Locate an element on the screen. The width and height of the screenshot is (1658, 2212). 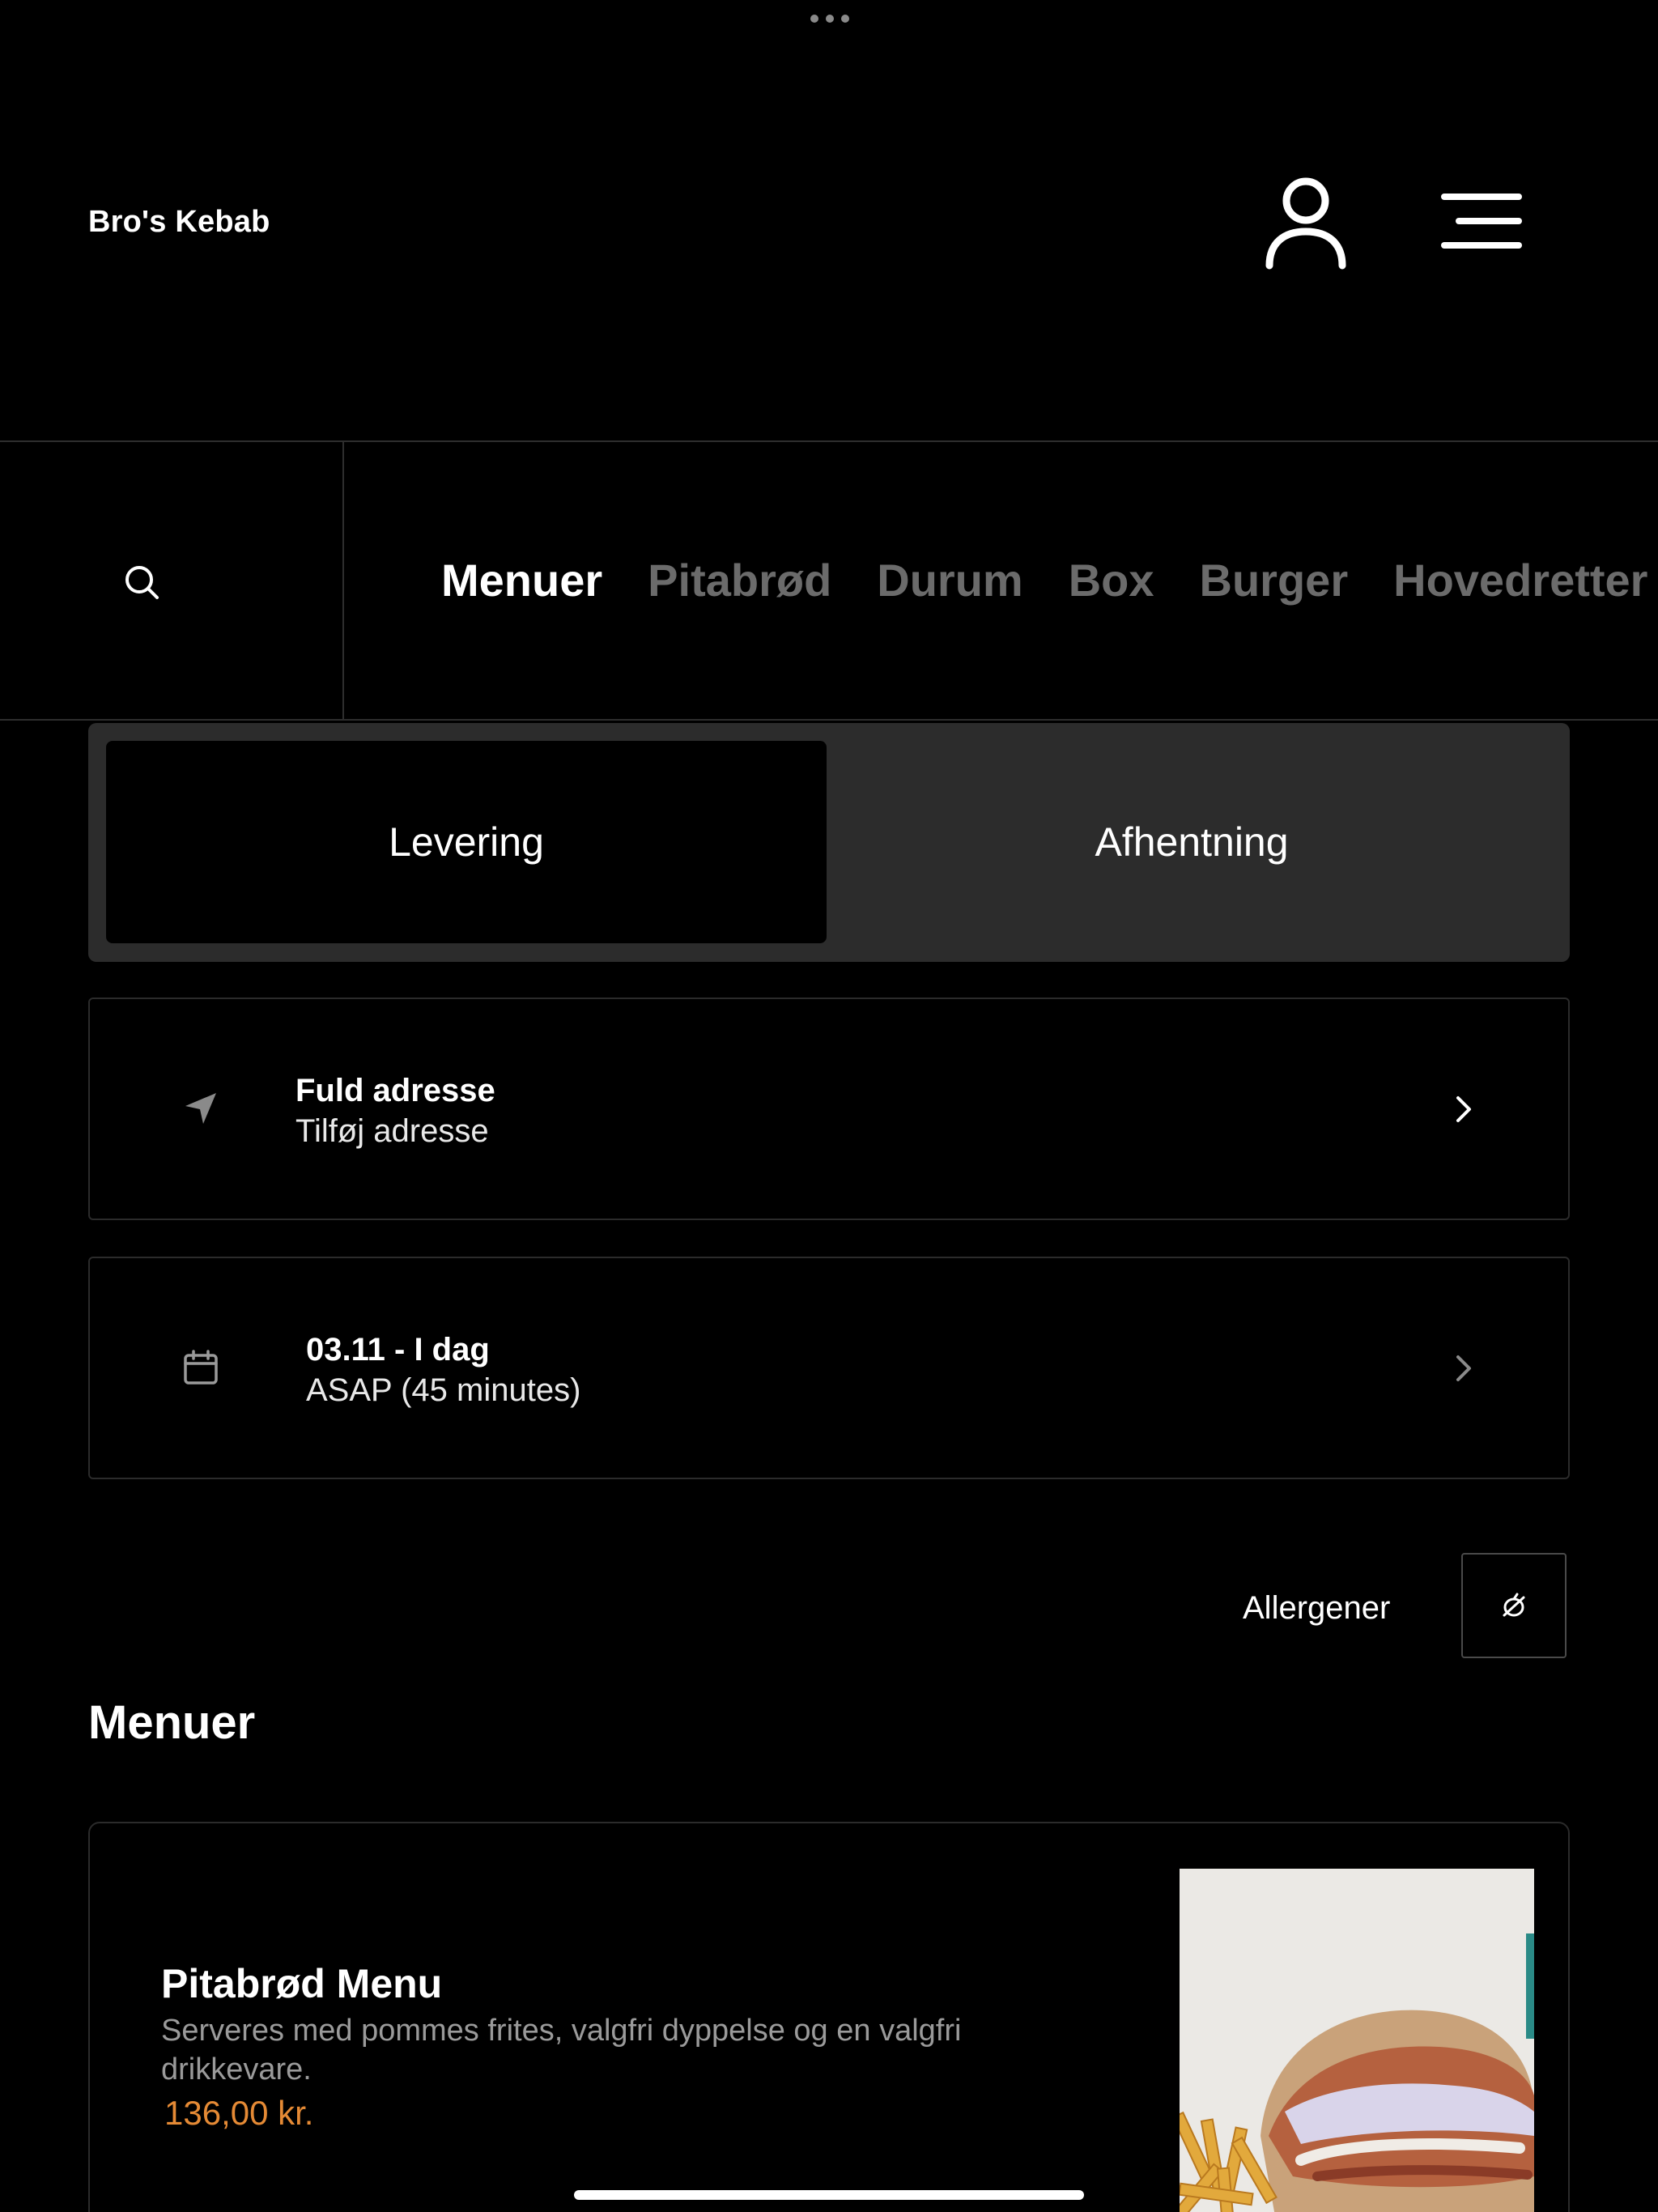
address-title: Fuld adresse is located at coordinates (395, 1090).